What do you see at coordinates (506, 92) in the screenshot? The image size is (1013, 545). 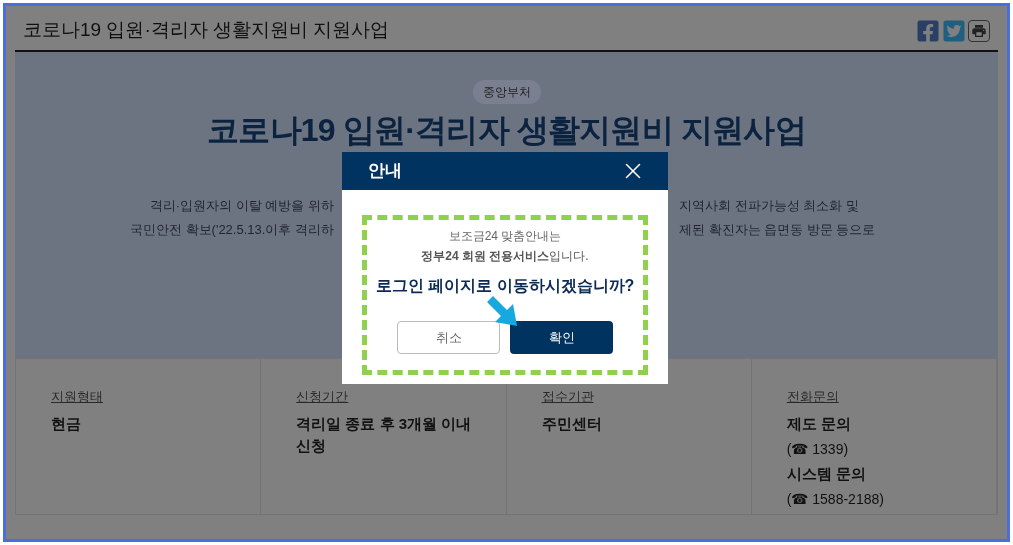 I see `category-badge: 중앙부처` at bounding box center [506, 92].